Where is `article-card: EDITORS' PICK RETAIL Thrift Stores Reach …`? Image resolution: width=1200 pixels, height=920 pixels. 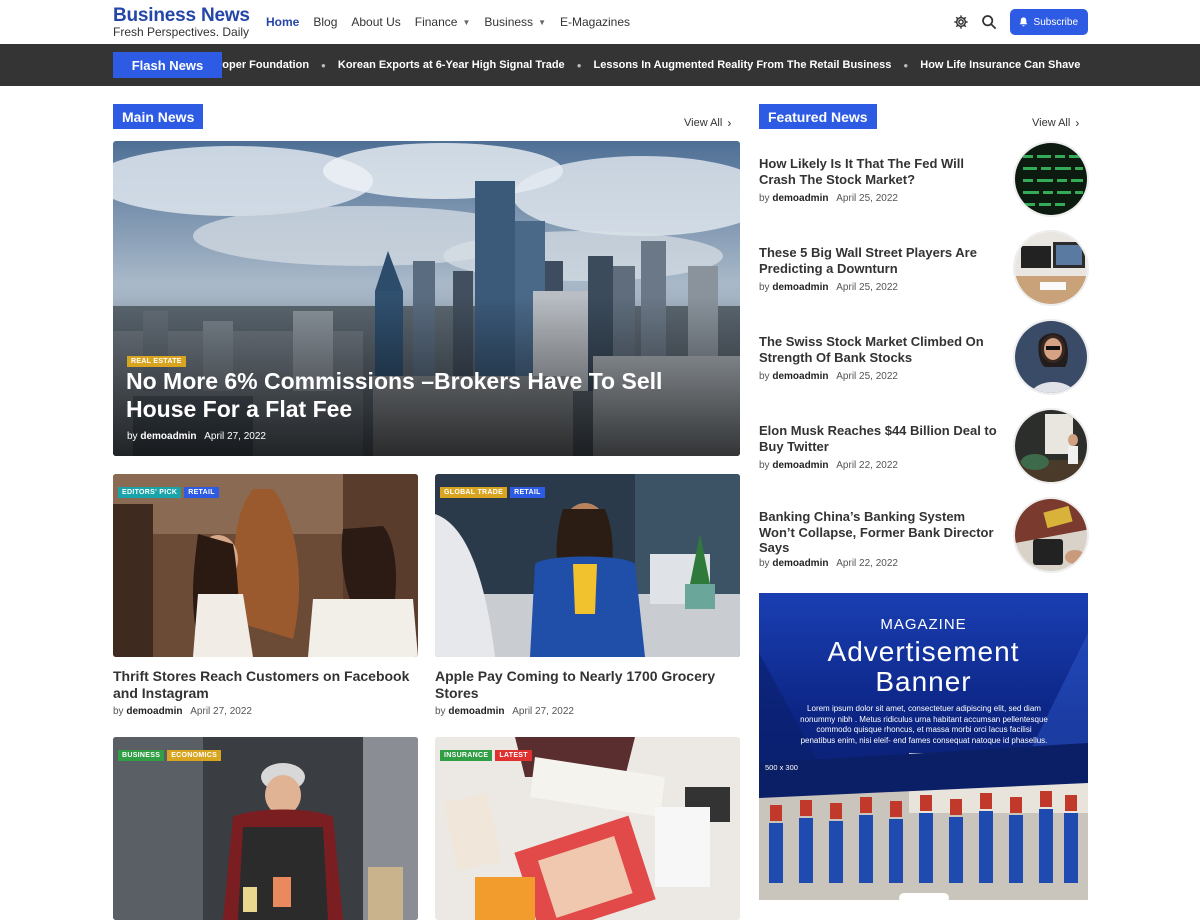 article-card: EDITORS' PICK RETAIL Thrift Stores Reach … is located at coordinates (265, 595).